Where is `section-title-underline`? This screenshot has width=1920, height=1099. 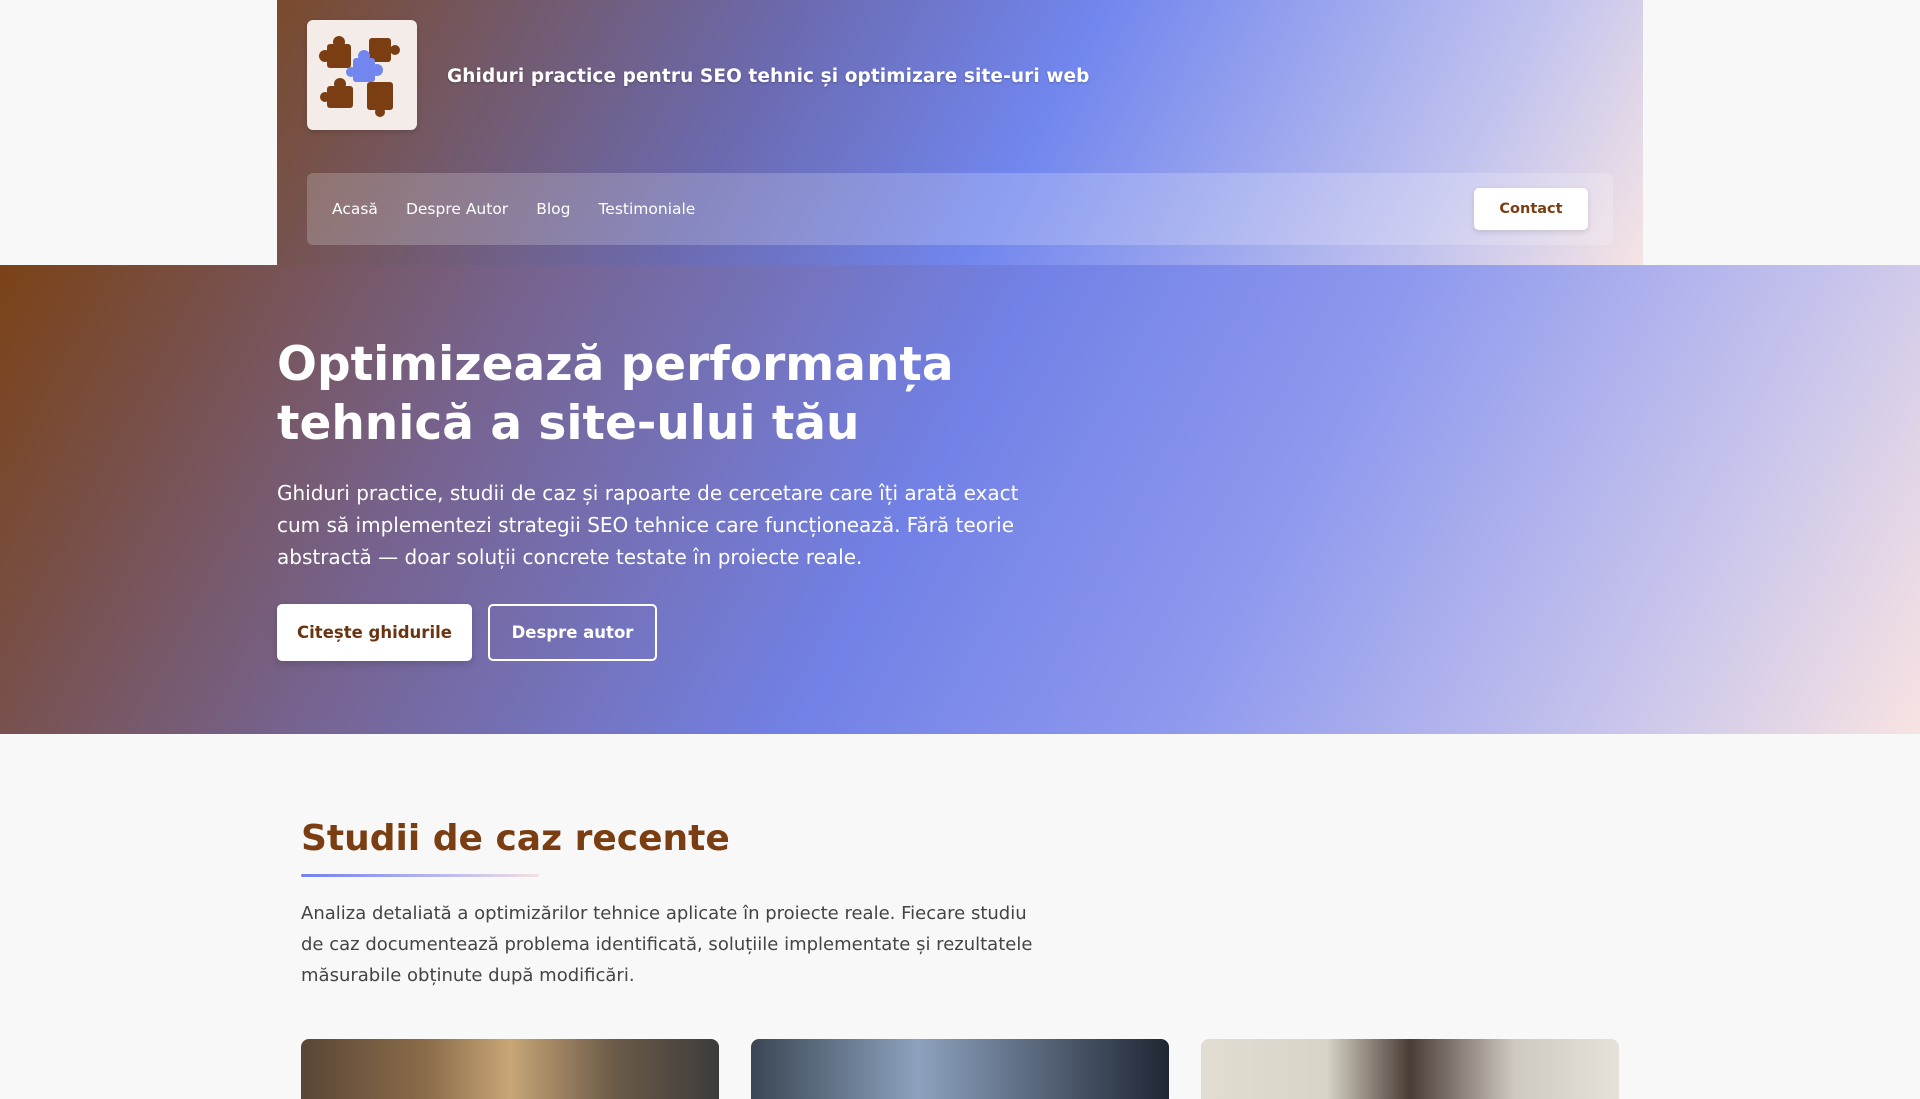 section-title-underline is located at coordinates (420, 875).